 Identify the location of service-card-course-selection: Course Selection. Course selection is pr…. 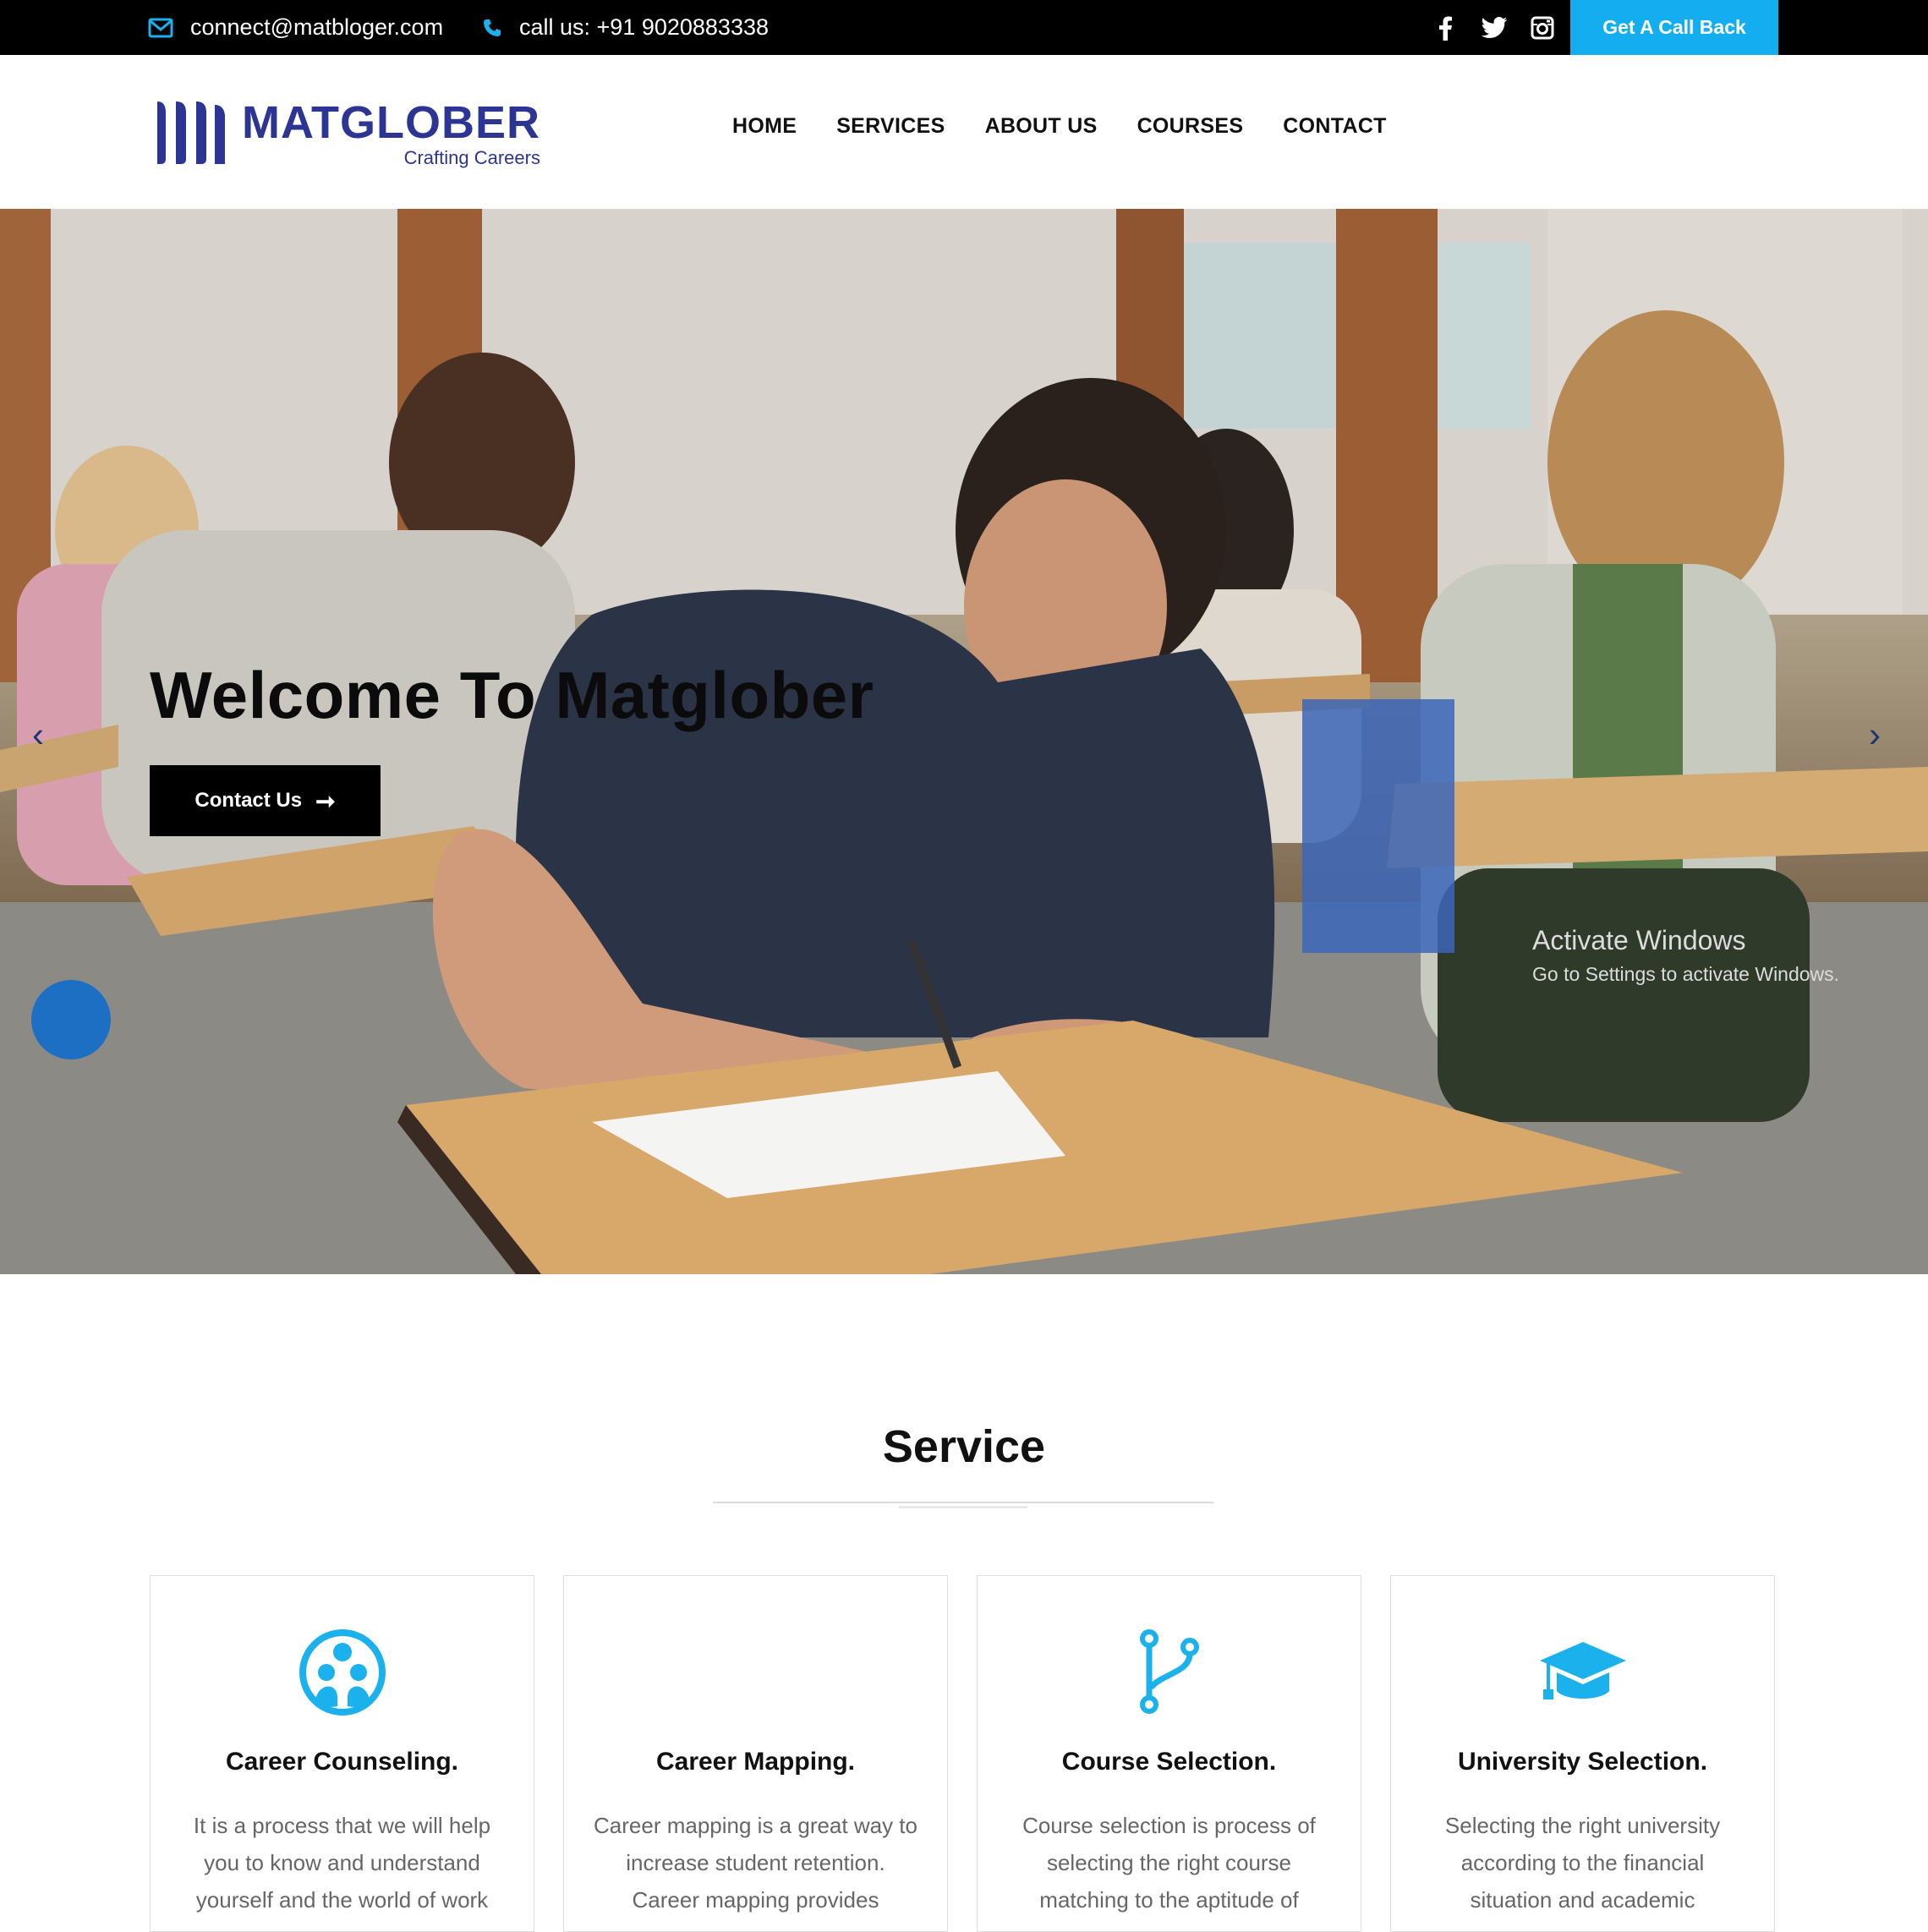
(1169, 1753).